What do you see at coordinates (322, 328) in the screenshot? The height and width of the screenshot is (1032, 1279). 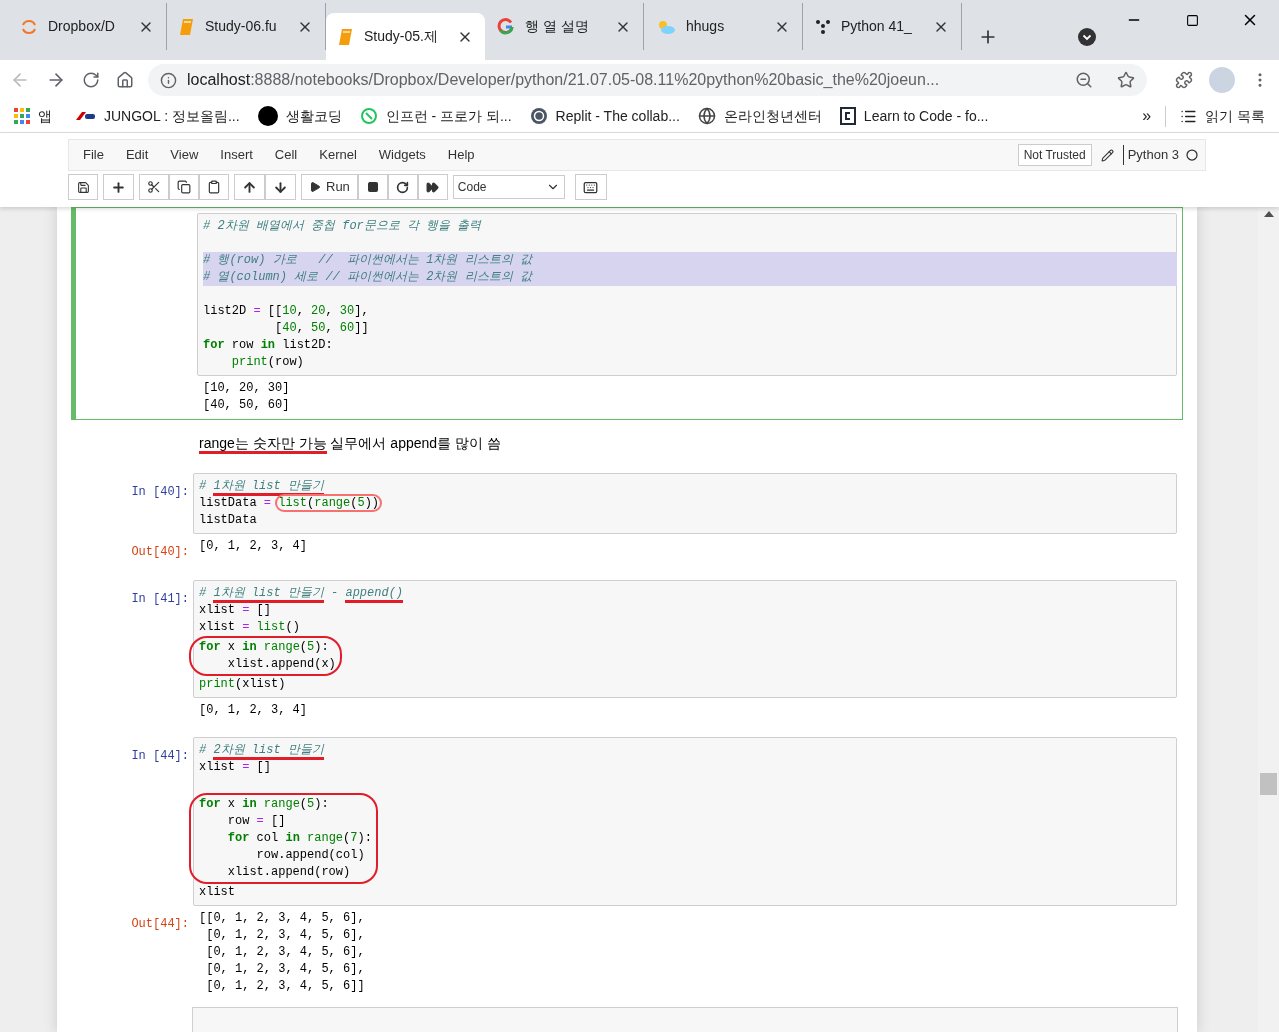 I see `code-line: [40, 50, 60]]` at bounding box center [322, 328].